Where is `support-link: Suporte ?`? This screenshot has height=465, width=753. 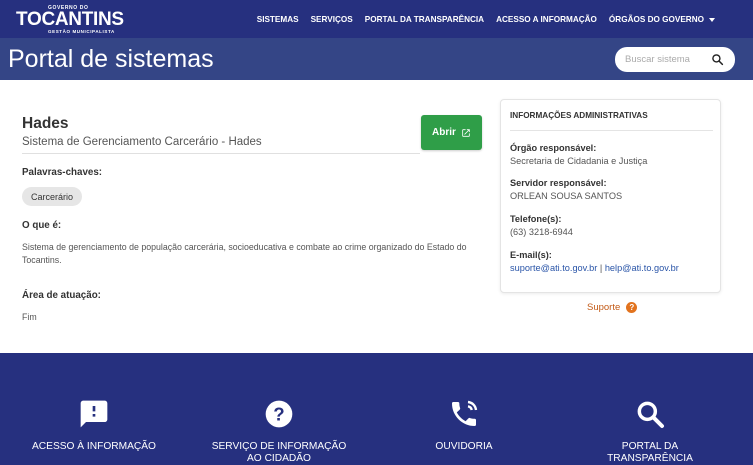
support-link: Suporte ? is located at coordinates (612, 307).